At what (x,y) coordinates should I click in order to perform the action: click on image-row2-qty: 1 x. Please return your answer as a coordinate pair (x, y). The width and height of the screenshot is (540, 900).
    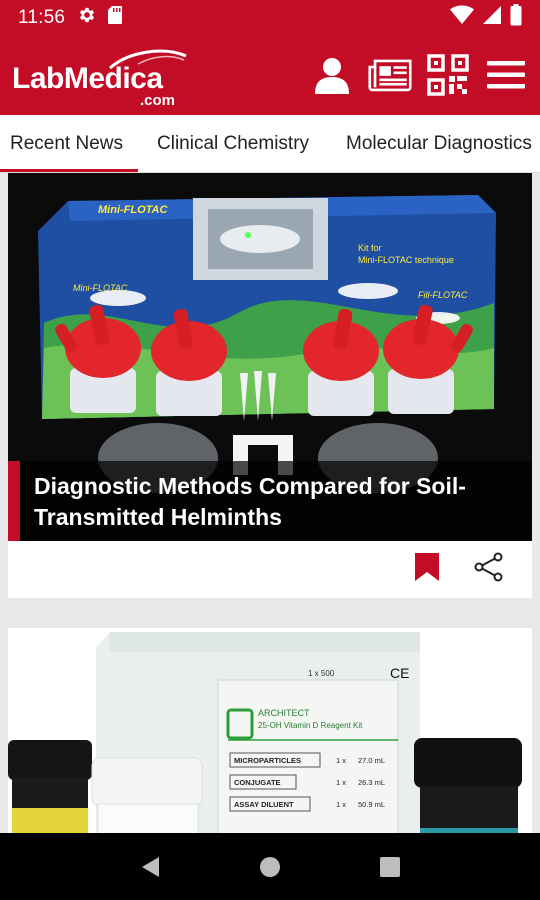
    Looking at the image, I should click on (341, 782).